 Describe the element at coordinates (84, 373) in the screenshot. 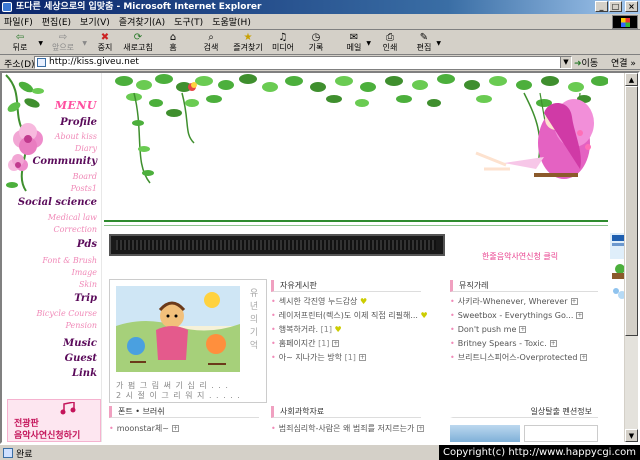

I see `sidebar-item-link: Link` at that location.